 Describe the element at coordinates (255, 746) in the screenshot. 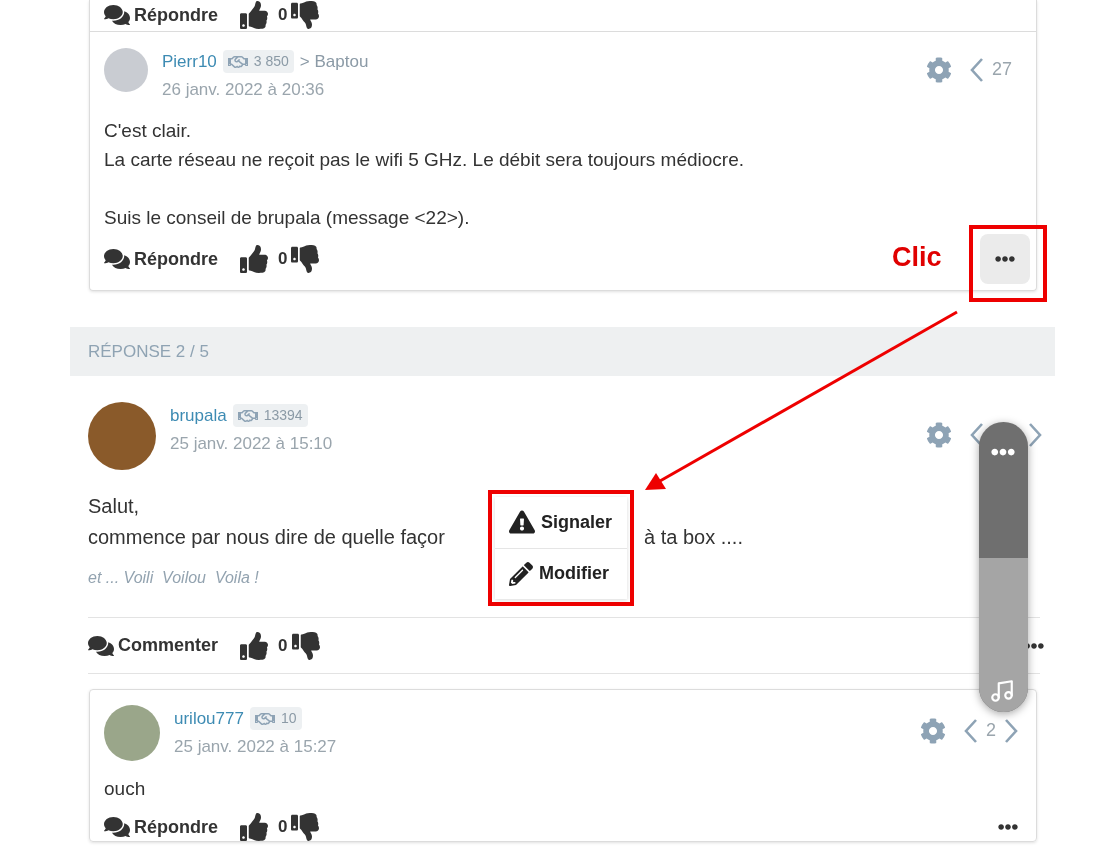

I see `post-date: 25 janv. 2022 à 15:27` at that location.